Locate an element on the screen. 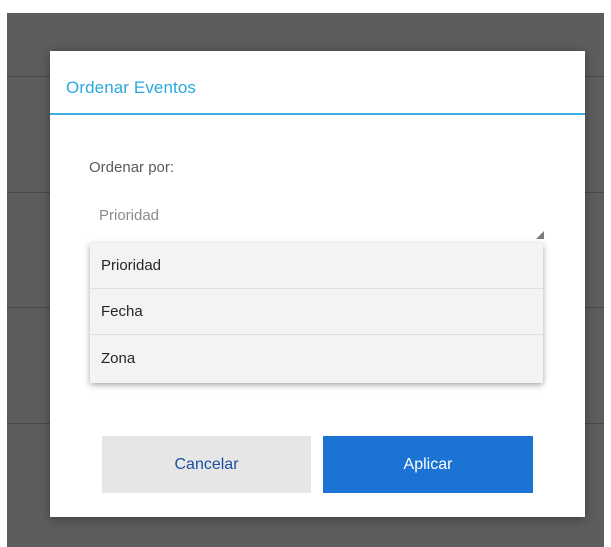 Image resolution: width=611 pixels, height=547 pixels. apply-button: Aplicar is located at coordinates (428, 464).